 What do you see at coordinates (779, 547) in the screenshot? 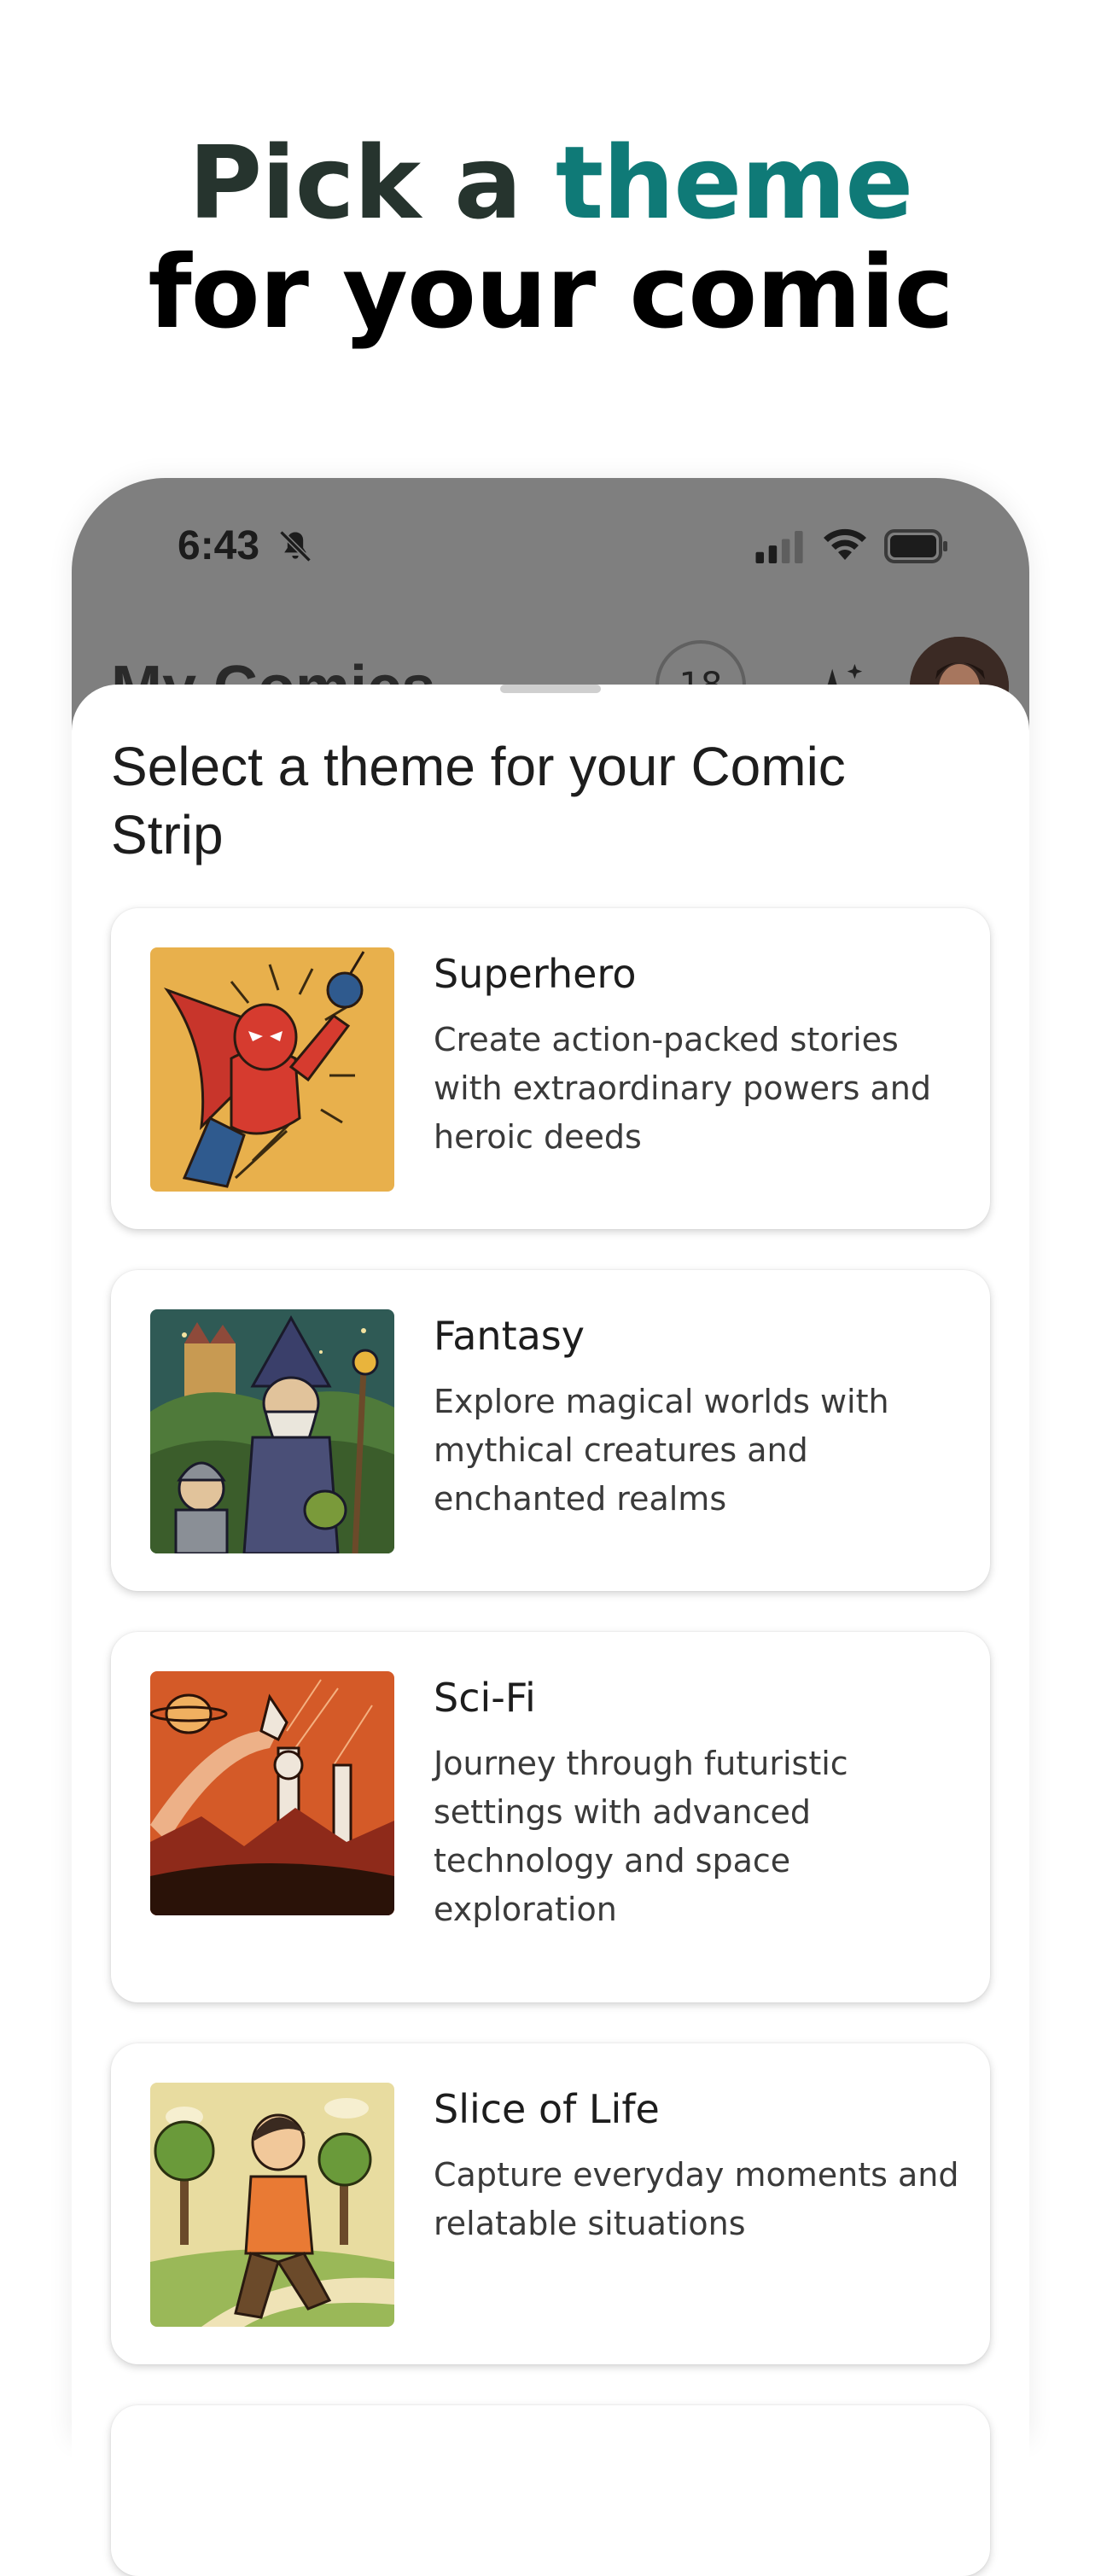
I see `cellular-signal-icon` at bounding box center [779, 547].